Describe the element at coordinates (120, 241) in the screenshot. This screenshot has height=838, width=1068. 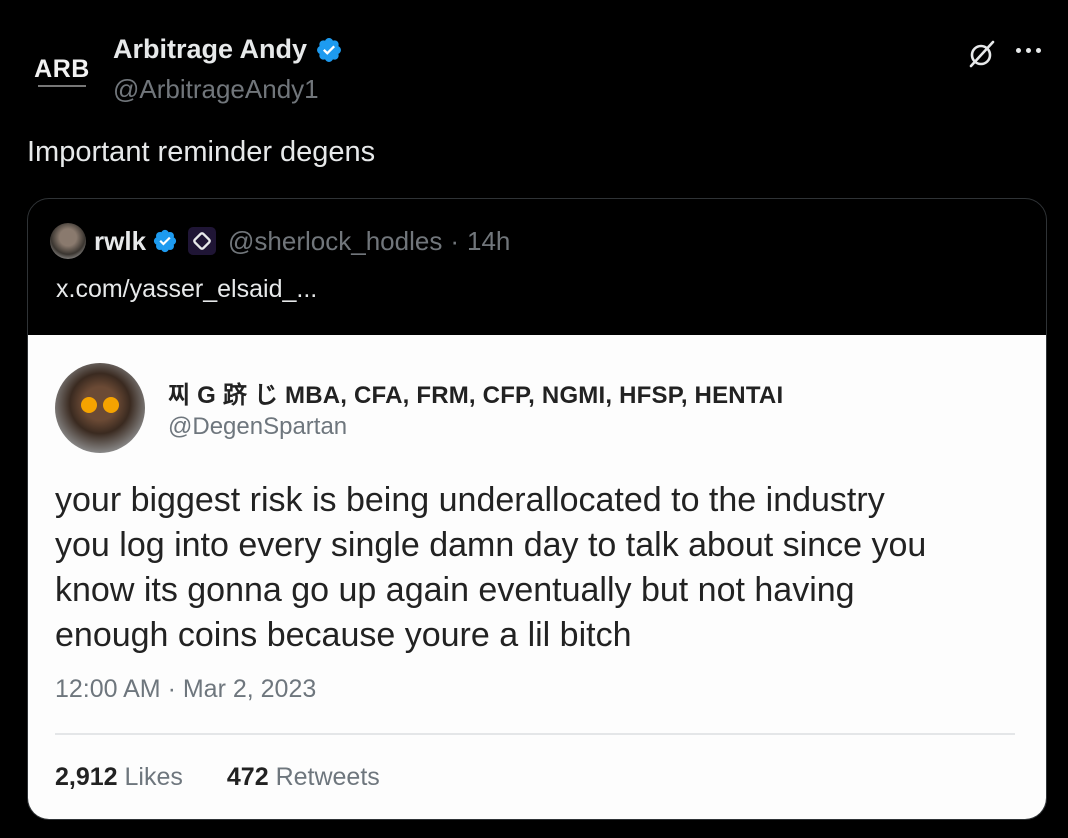
I see `quoted-author-name: rwlk` at that location.